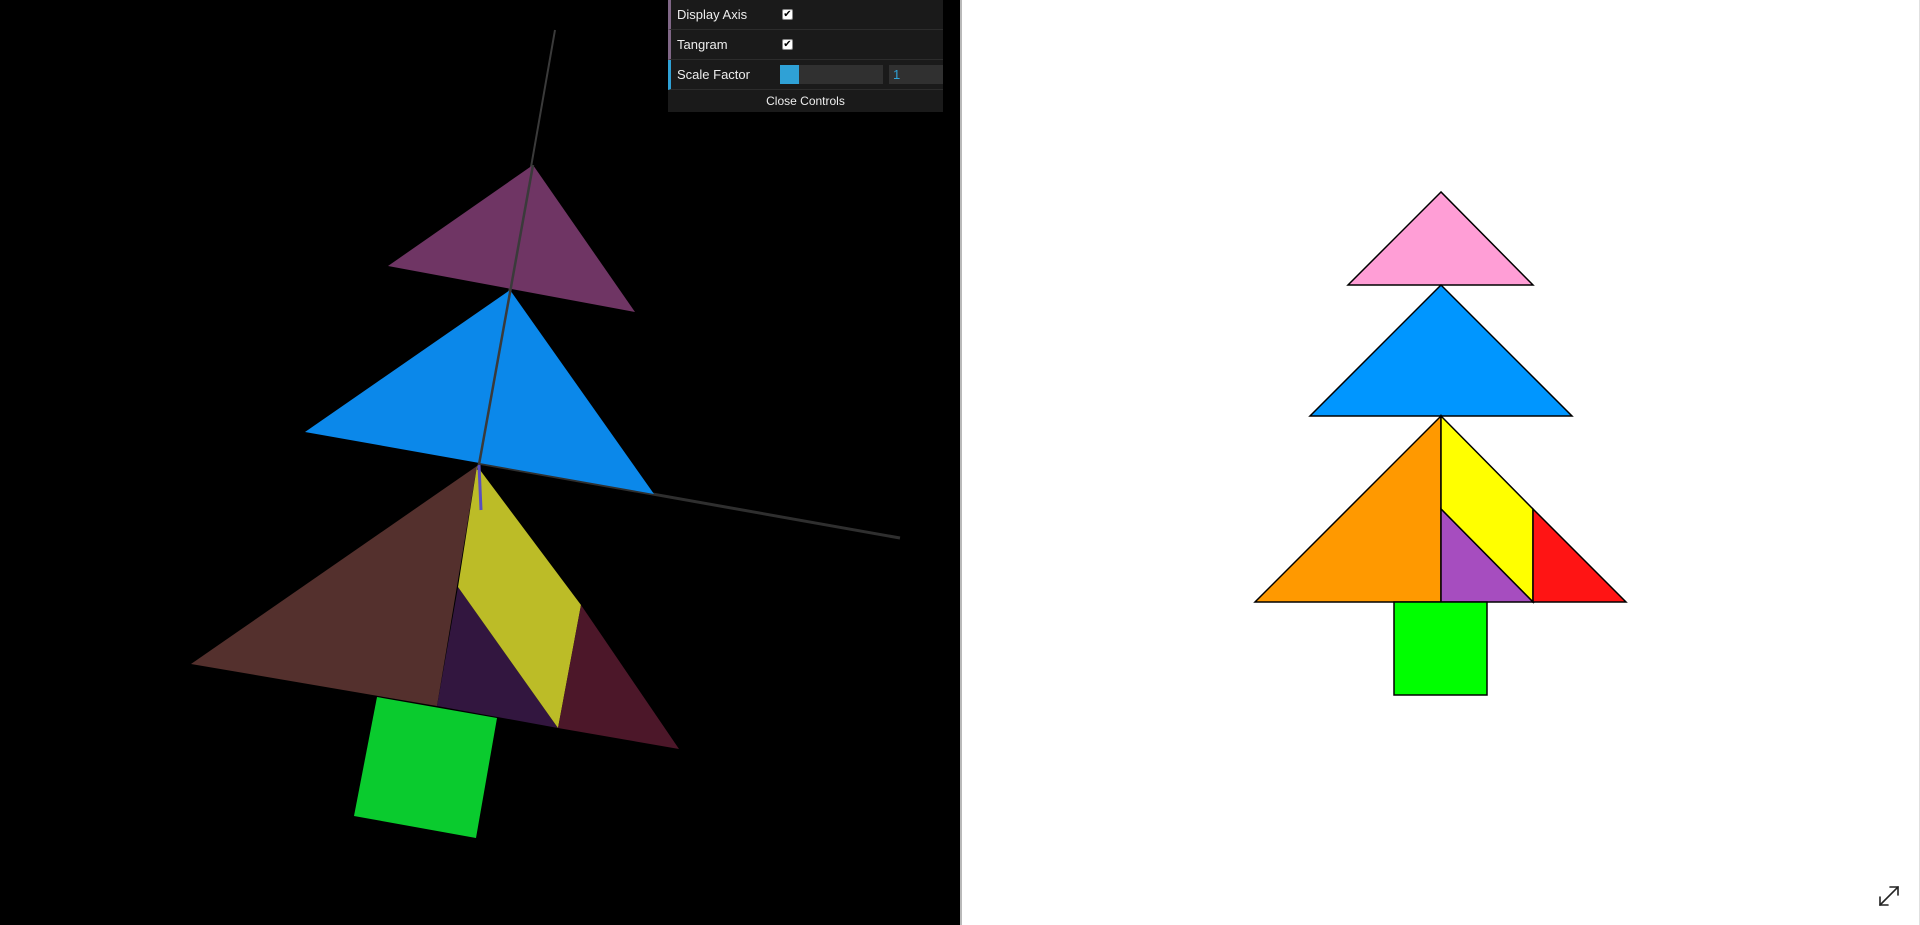 The width and height of the screenshot is (1920, 925). I want to click on scale-factor-label: Scale Factor, so click(713, 74).